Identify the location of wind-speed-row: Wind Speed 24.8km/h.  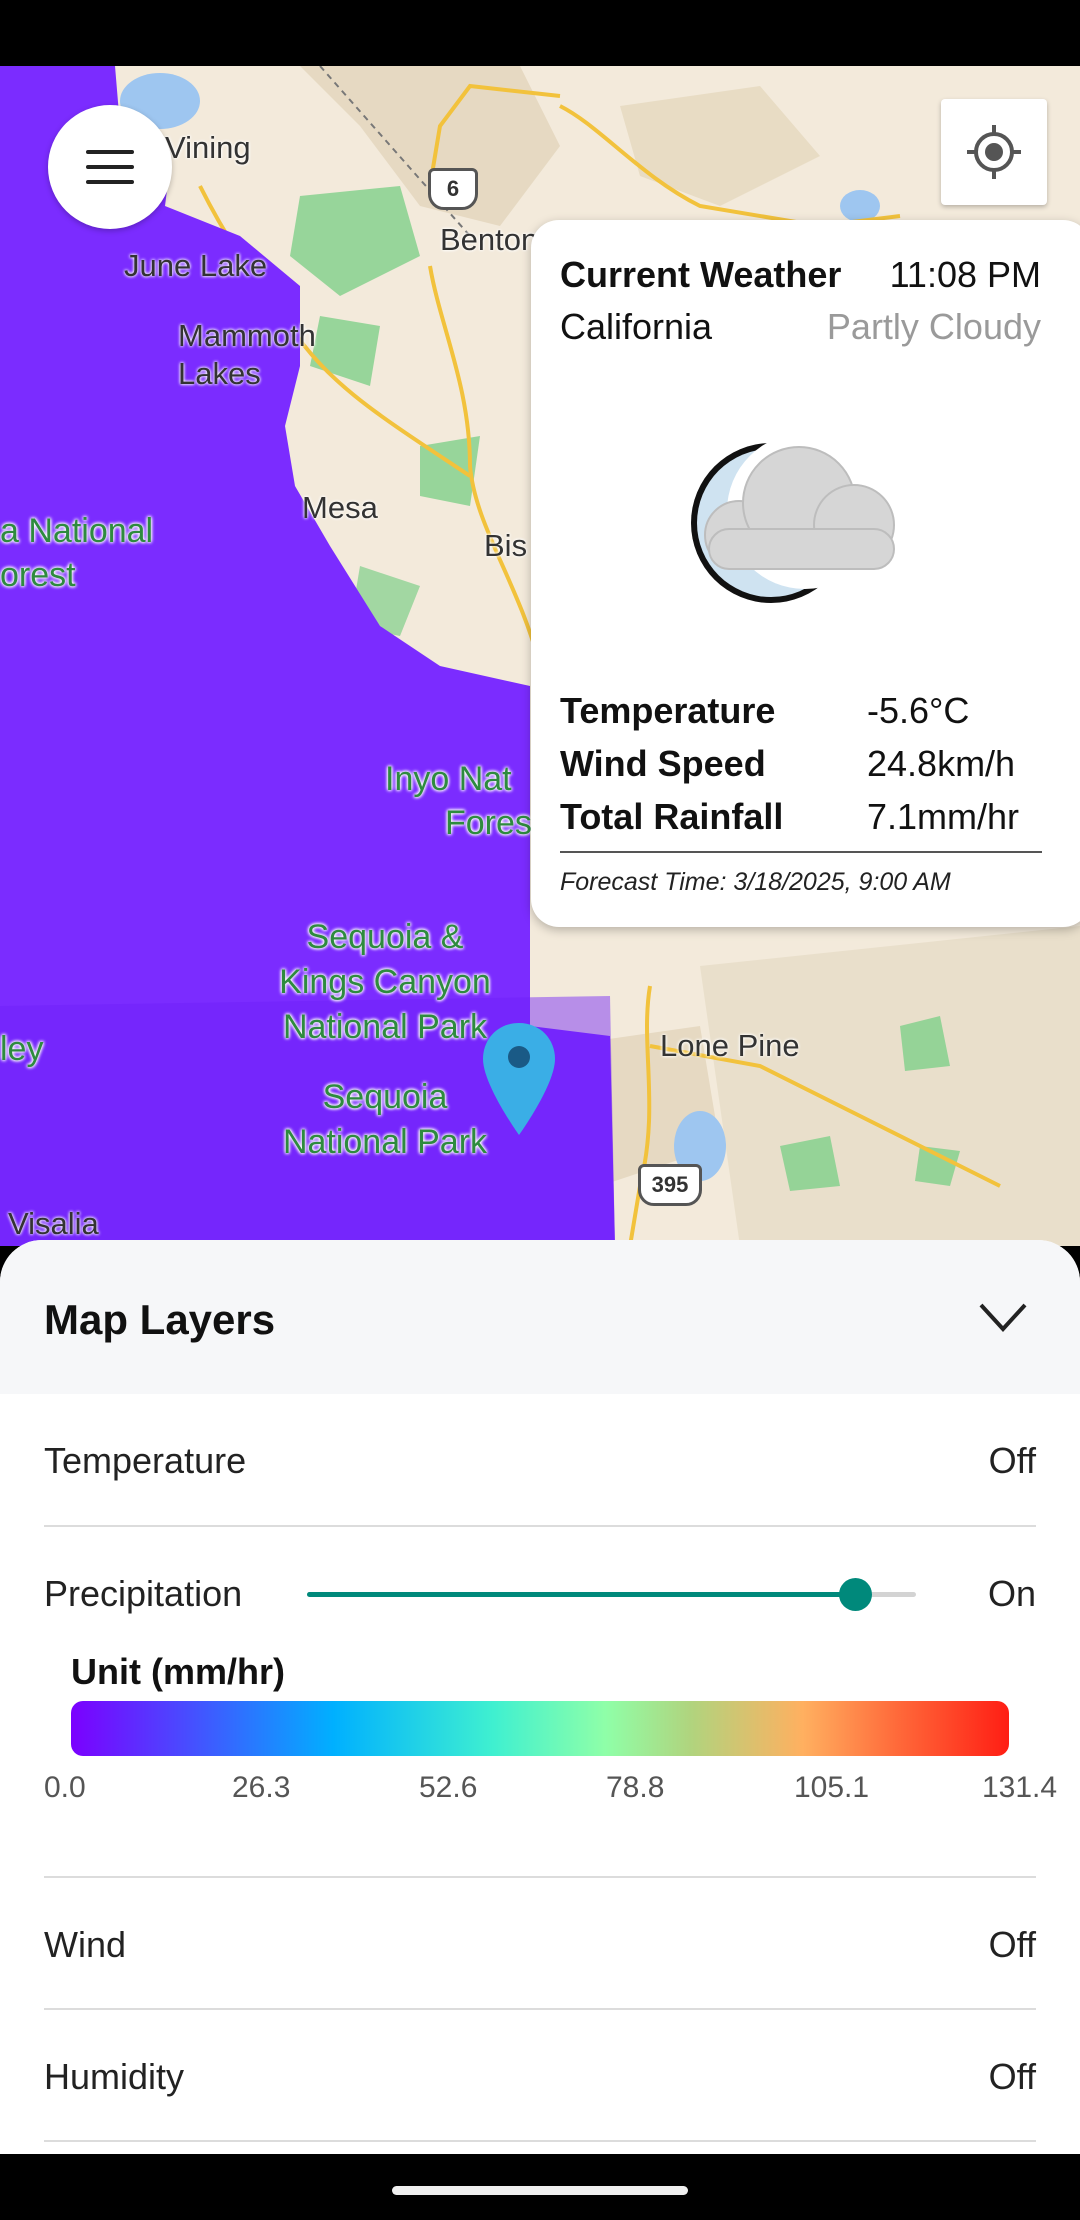
(787, 764).